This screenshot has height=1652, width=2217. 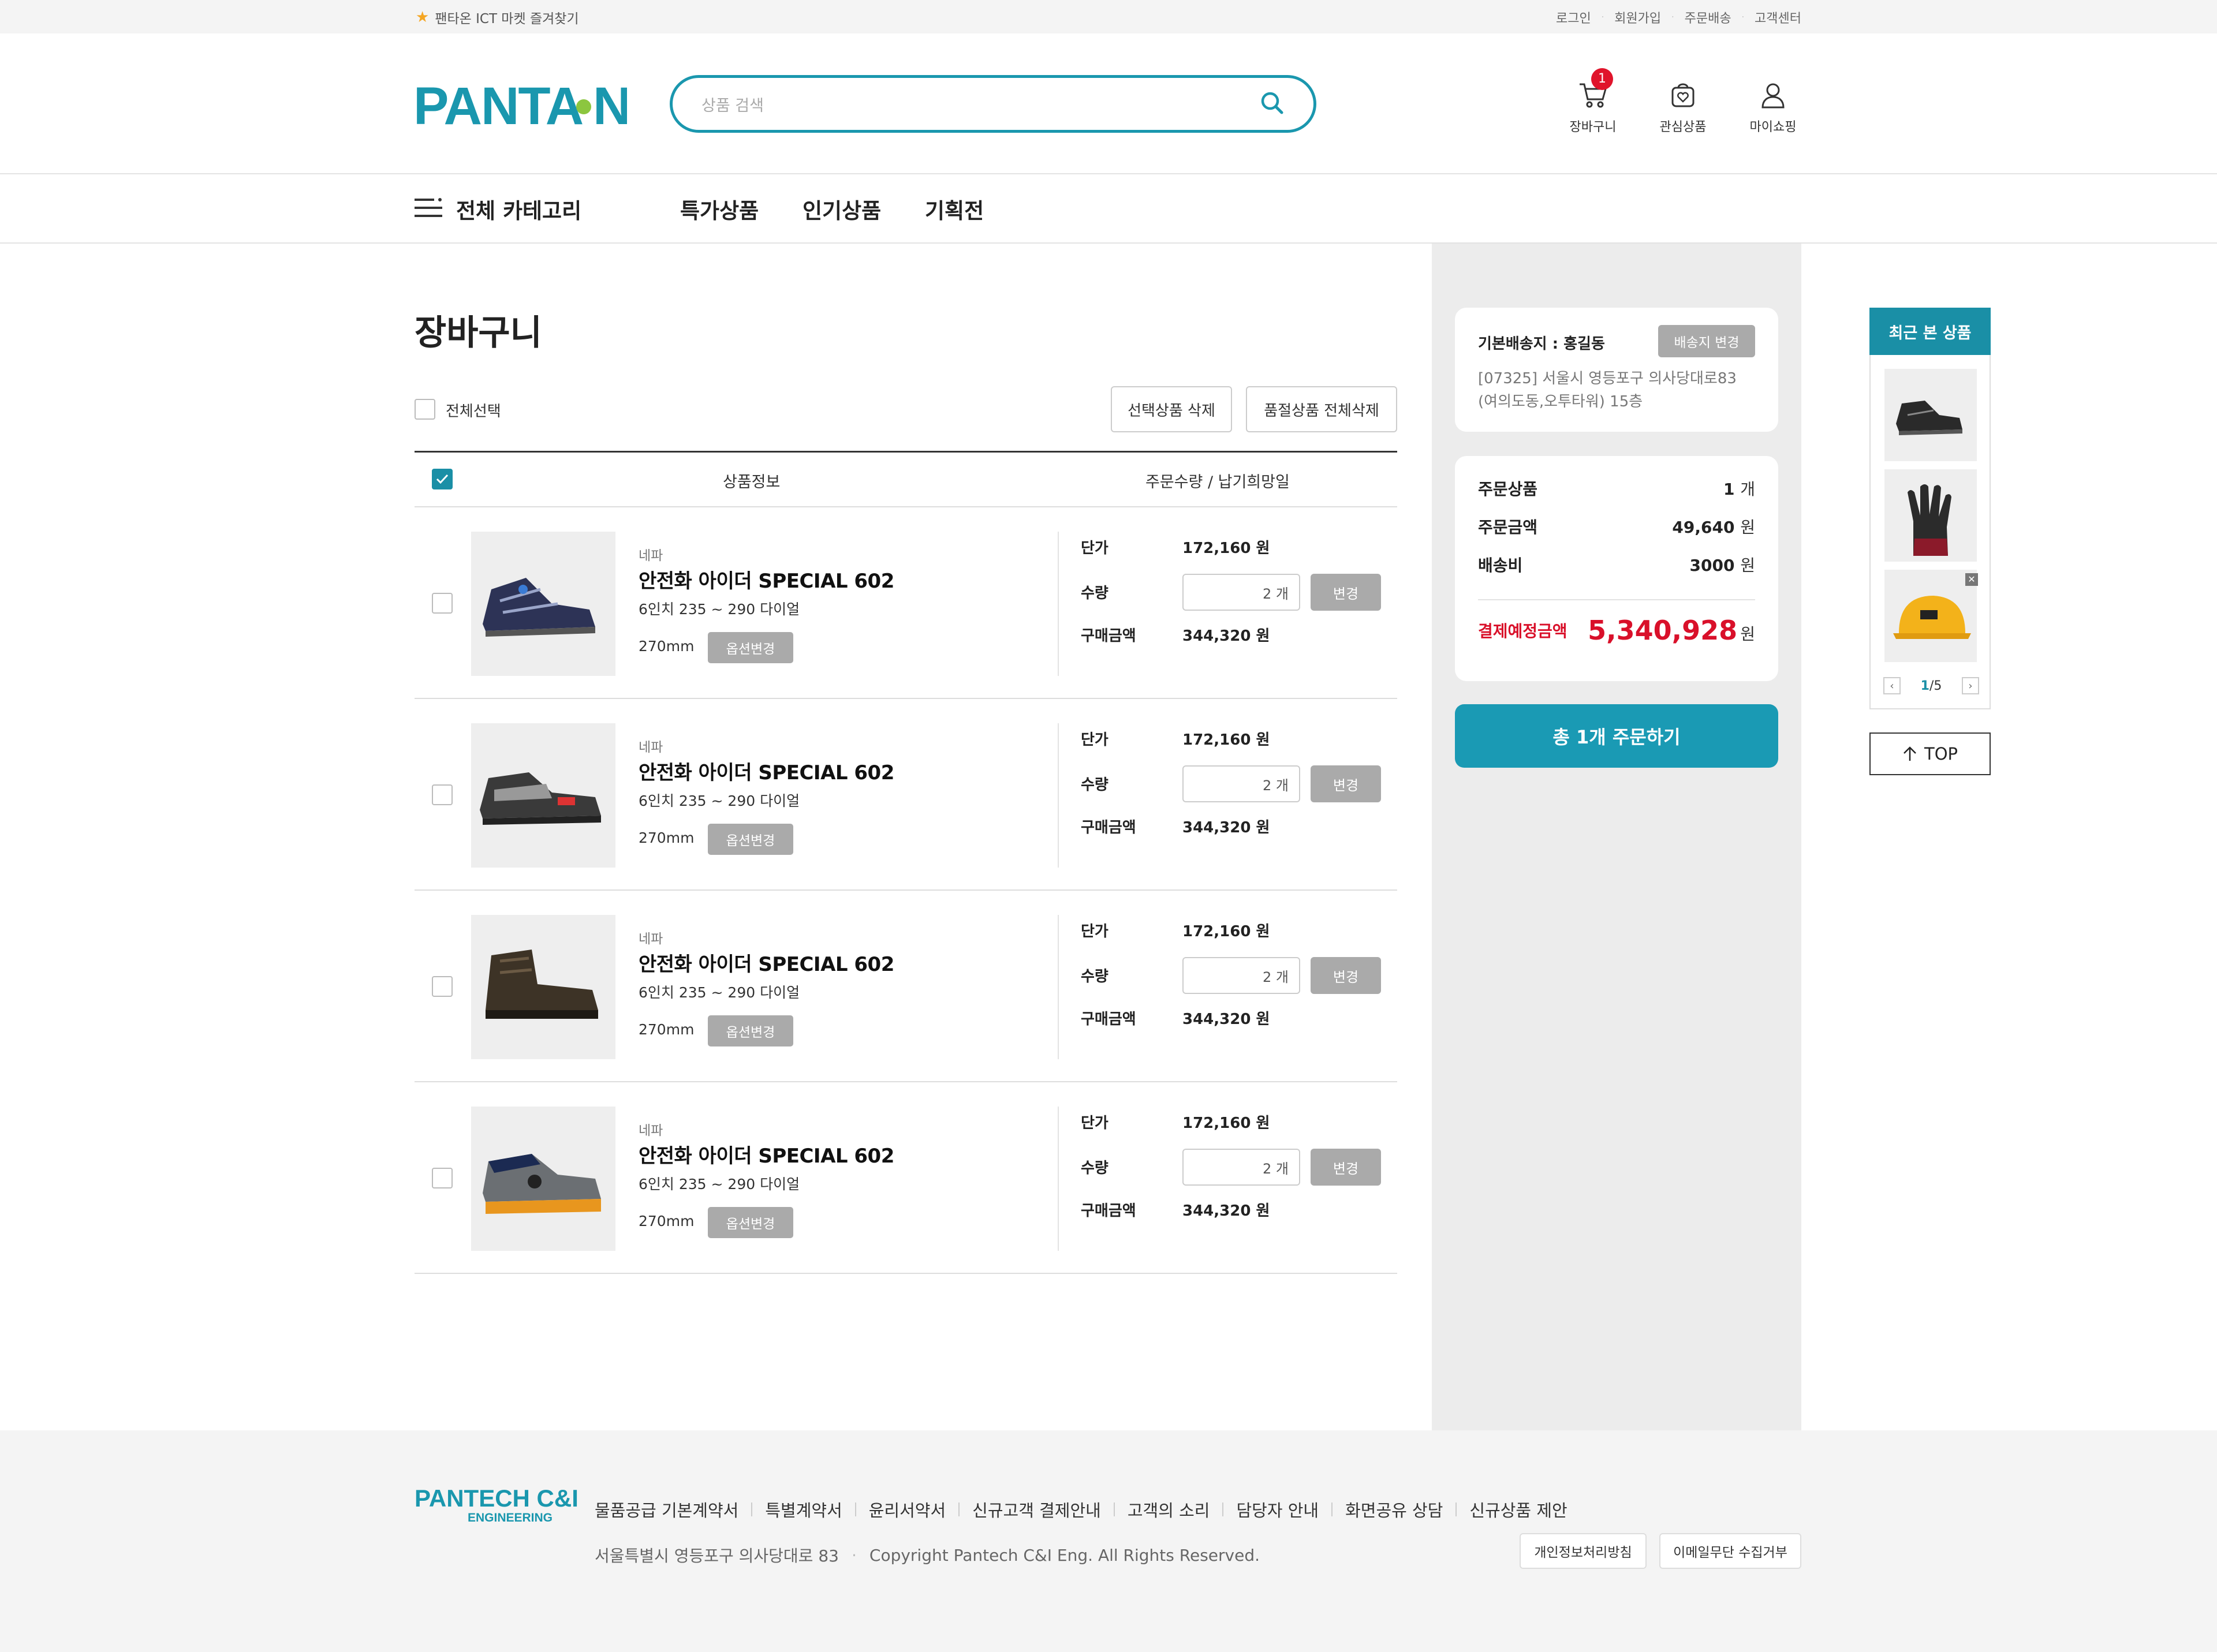 I want to click on total-price-value: 344,320 원, so click(x=1226, y=1211).